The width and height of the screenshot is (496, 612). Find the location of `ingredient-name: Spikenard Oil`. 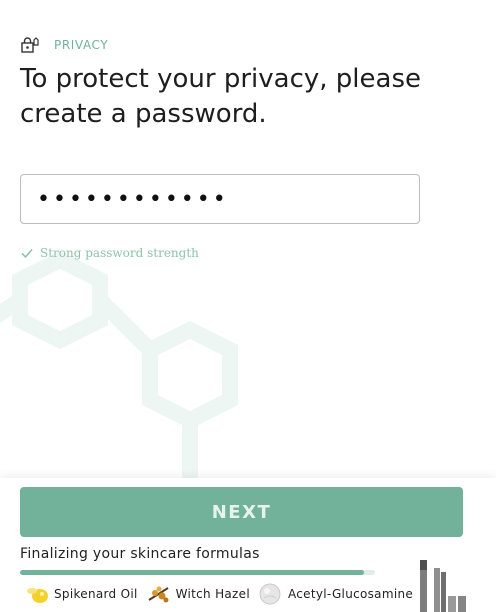

ingredient-name: Spikenard Oil is located at coordinates (96, 594).